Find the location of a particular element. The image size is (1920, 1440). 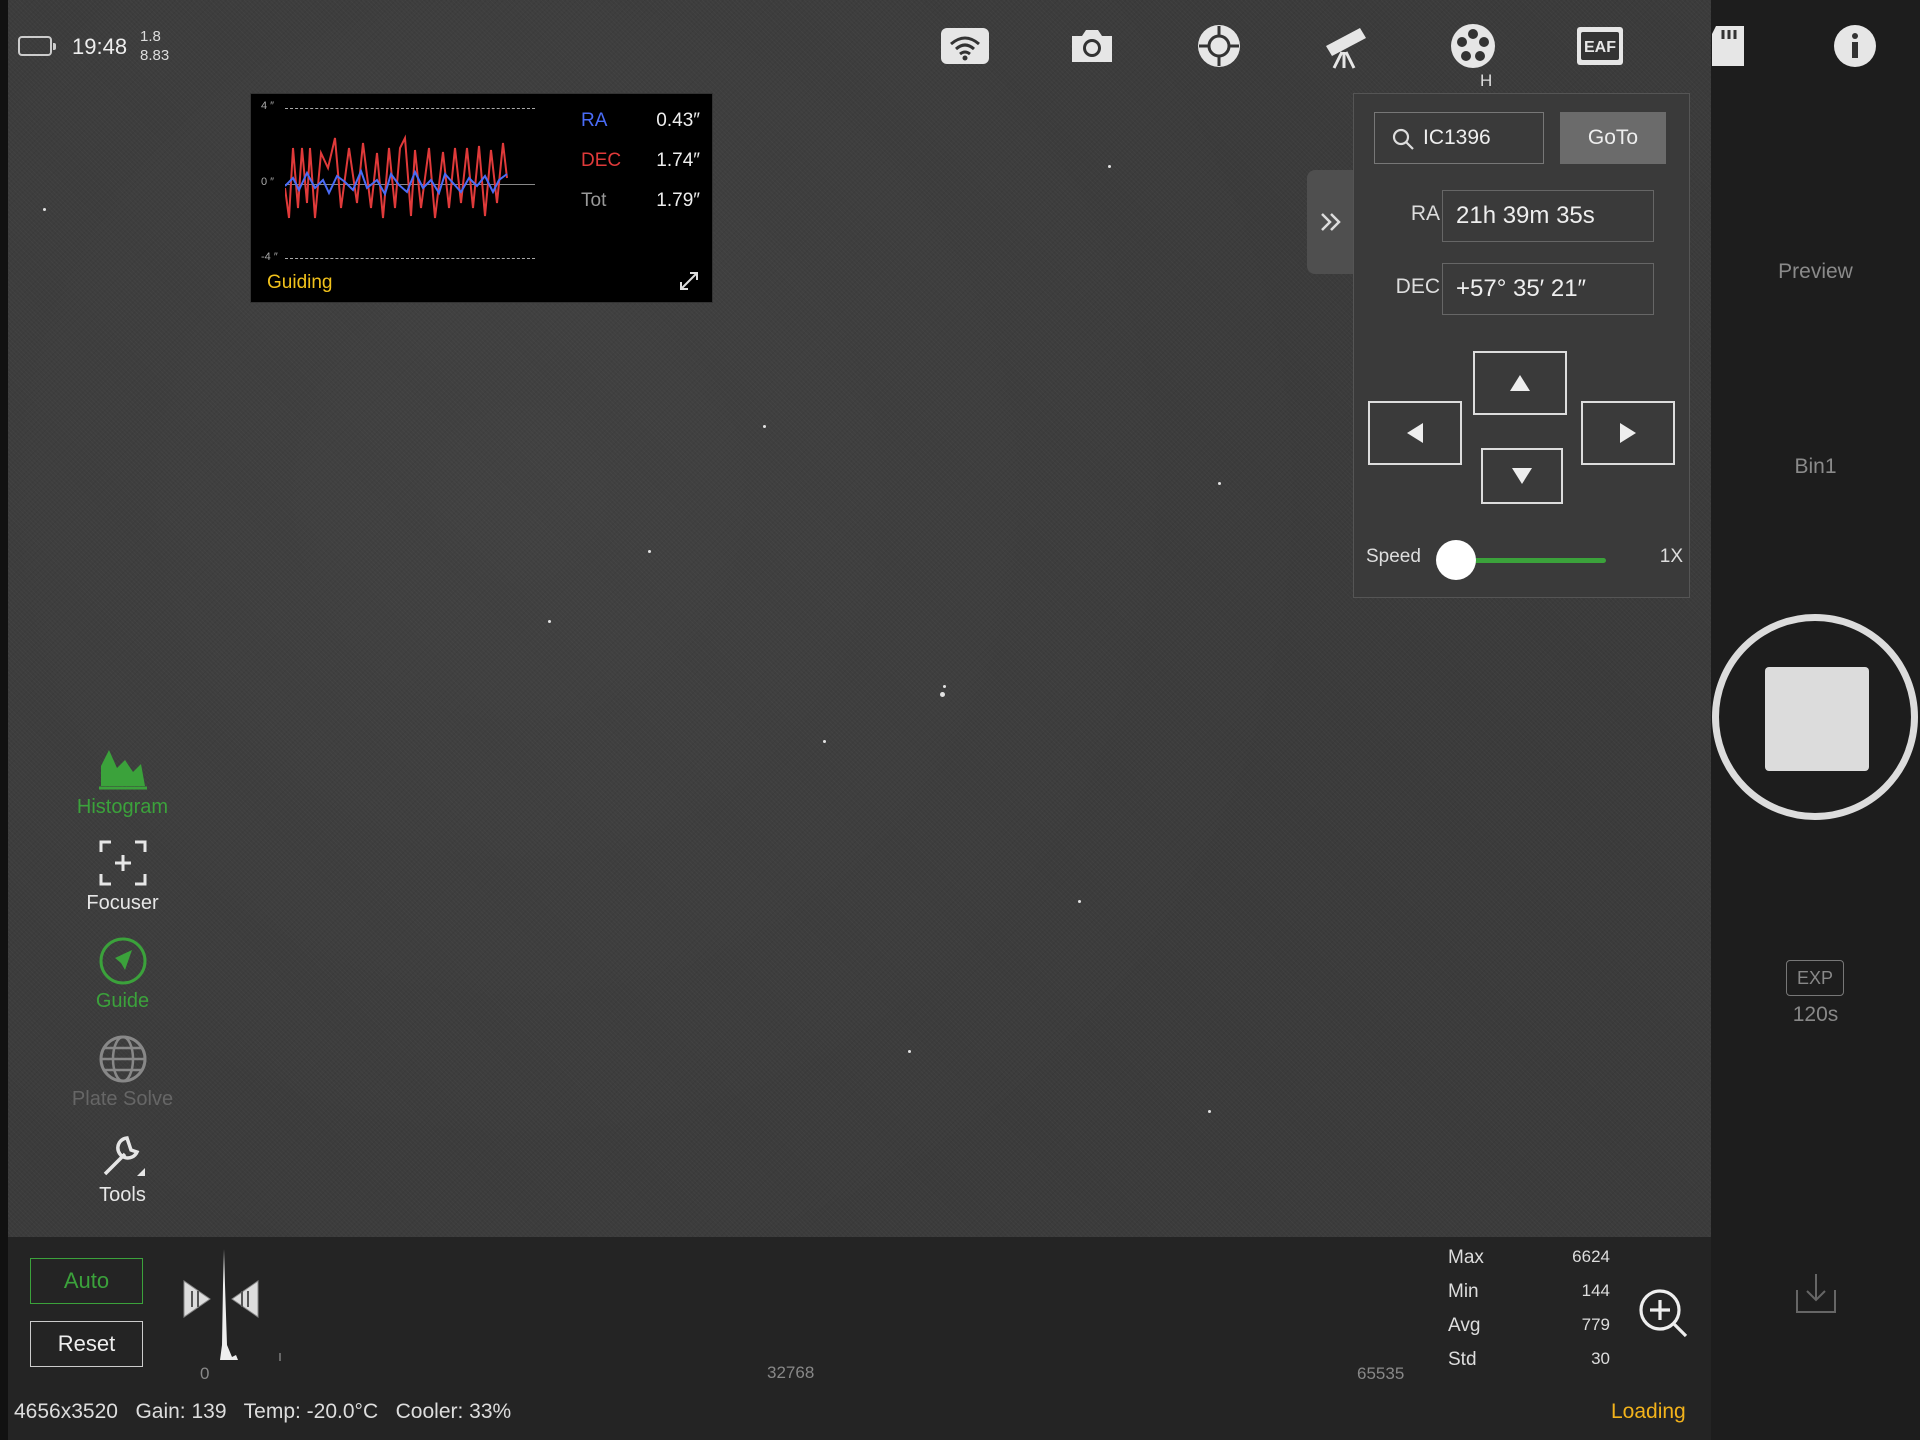

histogram-icon is located at coordinates (122, 770).